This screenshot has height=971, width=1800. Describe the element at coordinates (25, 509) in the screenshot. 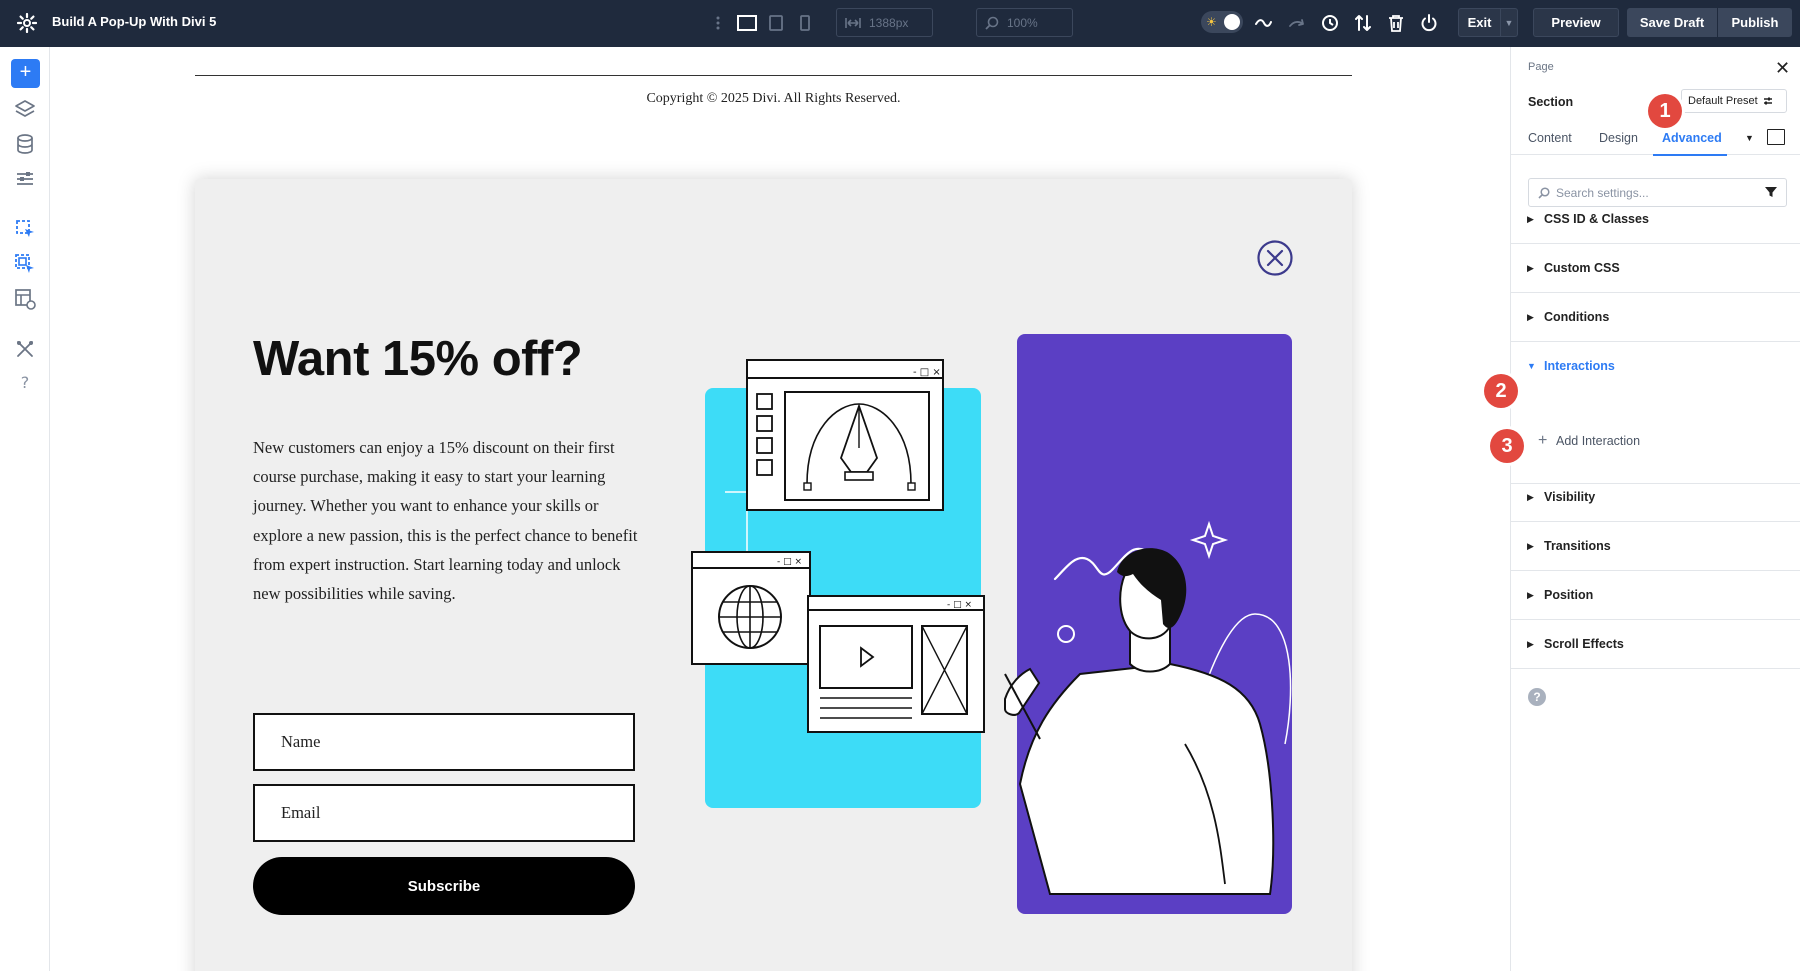

I see `left-toolbar: + ?` at that location.